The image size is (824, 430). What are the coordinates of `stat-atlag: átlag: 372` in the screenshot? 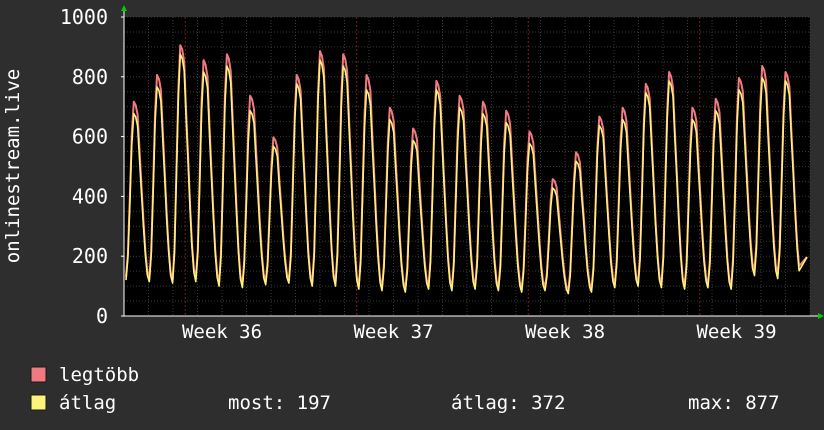 It's located at (508, 403).